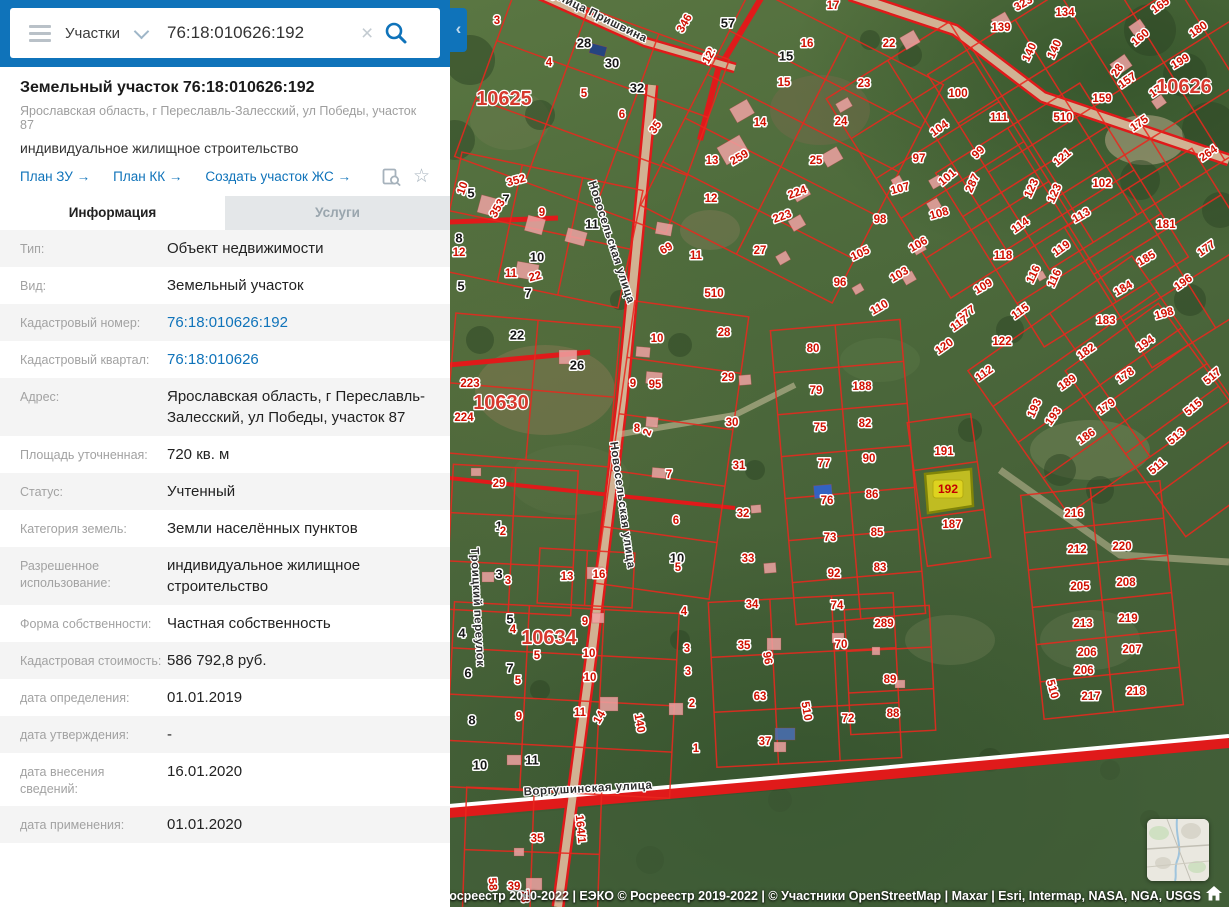 The image size is (1229, 907). Describe the element at coordinates (41, 492) in the screenshot. I see `info-row-label: Статус:` at that location.